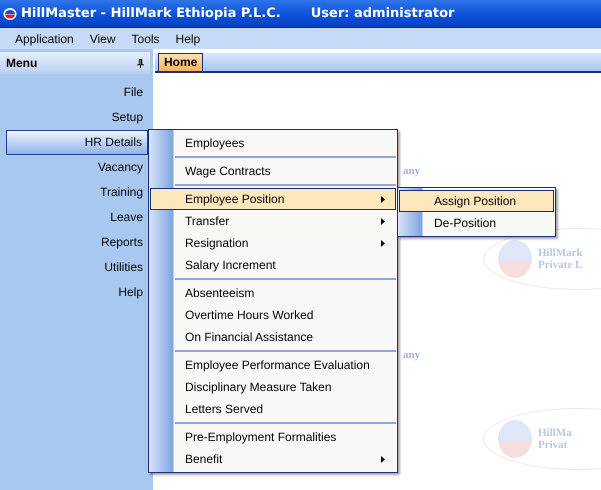  What do you see at coordinates (273, 293) in the screenshot?
I see `menu-item: Absenteeism` at bounding box center [273, 293].